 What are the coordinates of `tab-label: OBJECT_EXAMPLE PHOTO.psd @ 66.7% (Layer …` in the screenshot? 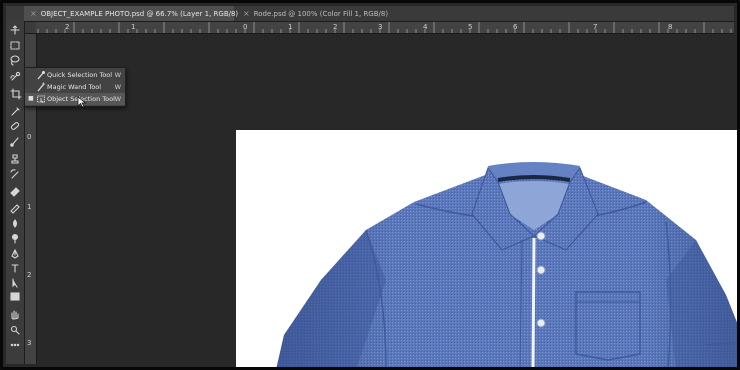 It's located at (139, 14).